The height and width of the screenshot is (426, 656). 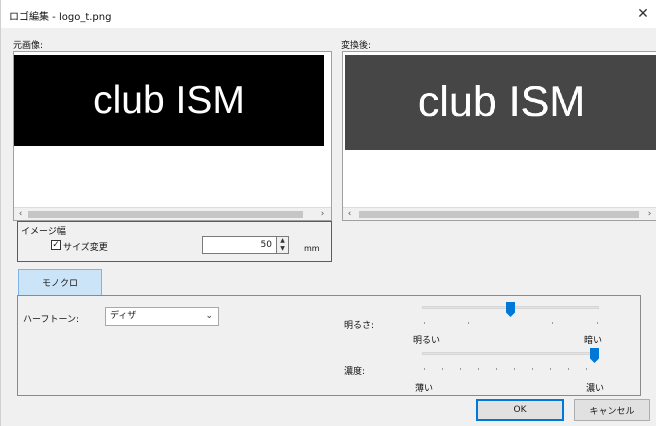 I want to click on converted-logo-image: club ISM, so click(x=500, y=102).